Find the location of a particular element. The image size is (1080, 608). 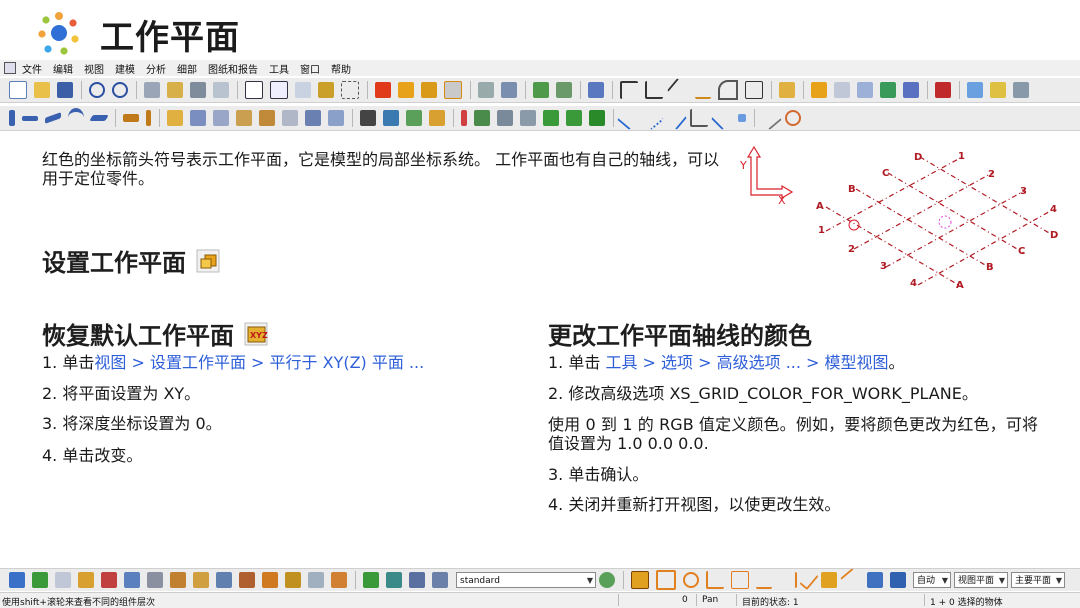

assembly-icon is located at coordinates (336, 118).